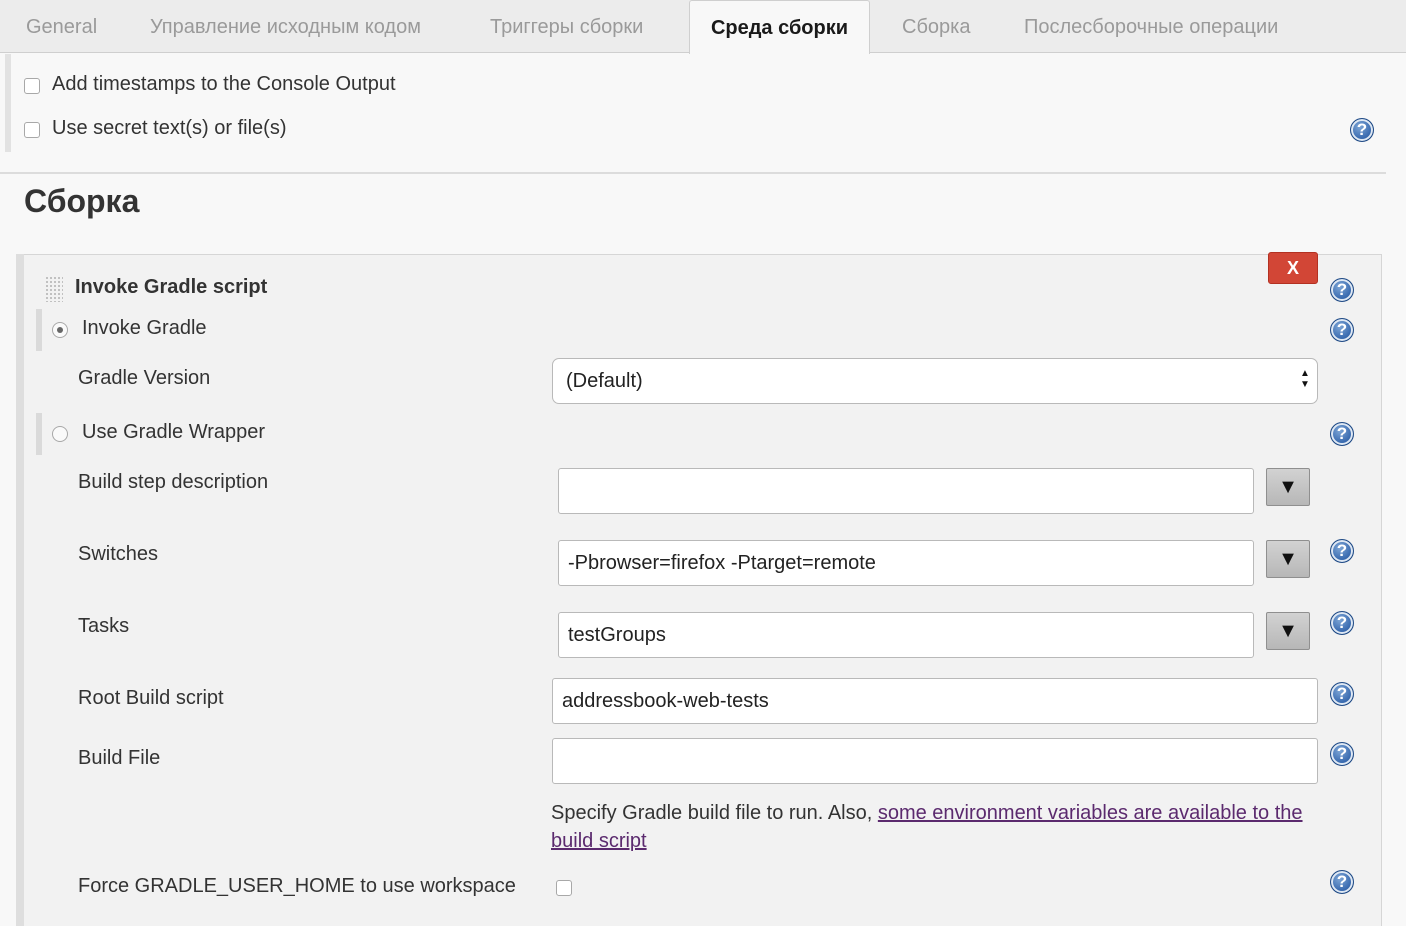 The height and width of the screenshot is (926, 1406). I want to click on build-step-description-input, so click(906, 491).